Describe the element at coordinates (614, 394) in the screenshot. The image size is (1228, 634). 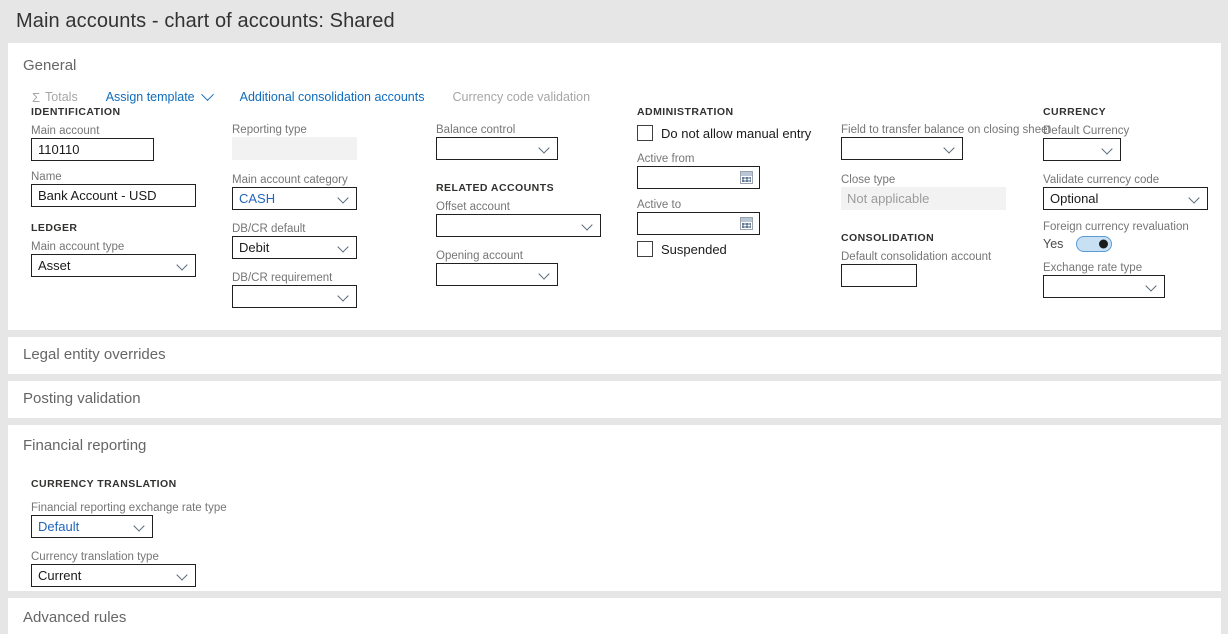
I see `posting-validation-header: Posting validation` at that location.